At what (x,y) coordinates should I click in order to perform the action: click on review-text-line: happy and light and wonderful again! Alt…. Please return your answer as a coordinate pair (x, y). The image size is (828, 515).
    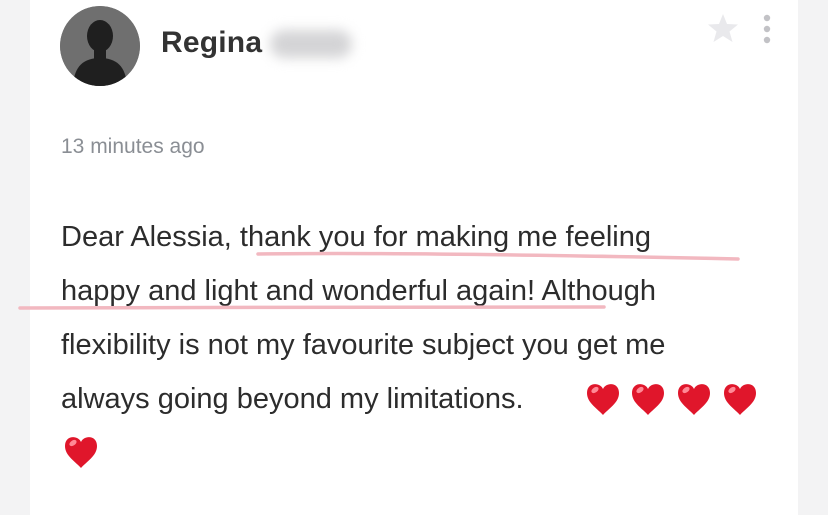
    Looking at the image, I should click on (358, 291).